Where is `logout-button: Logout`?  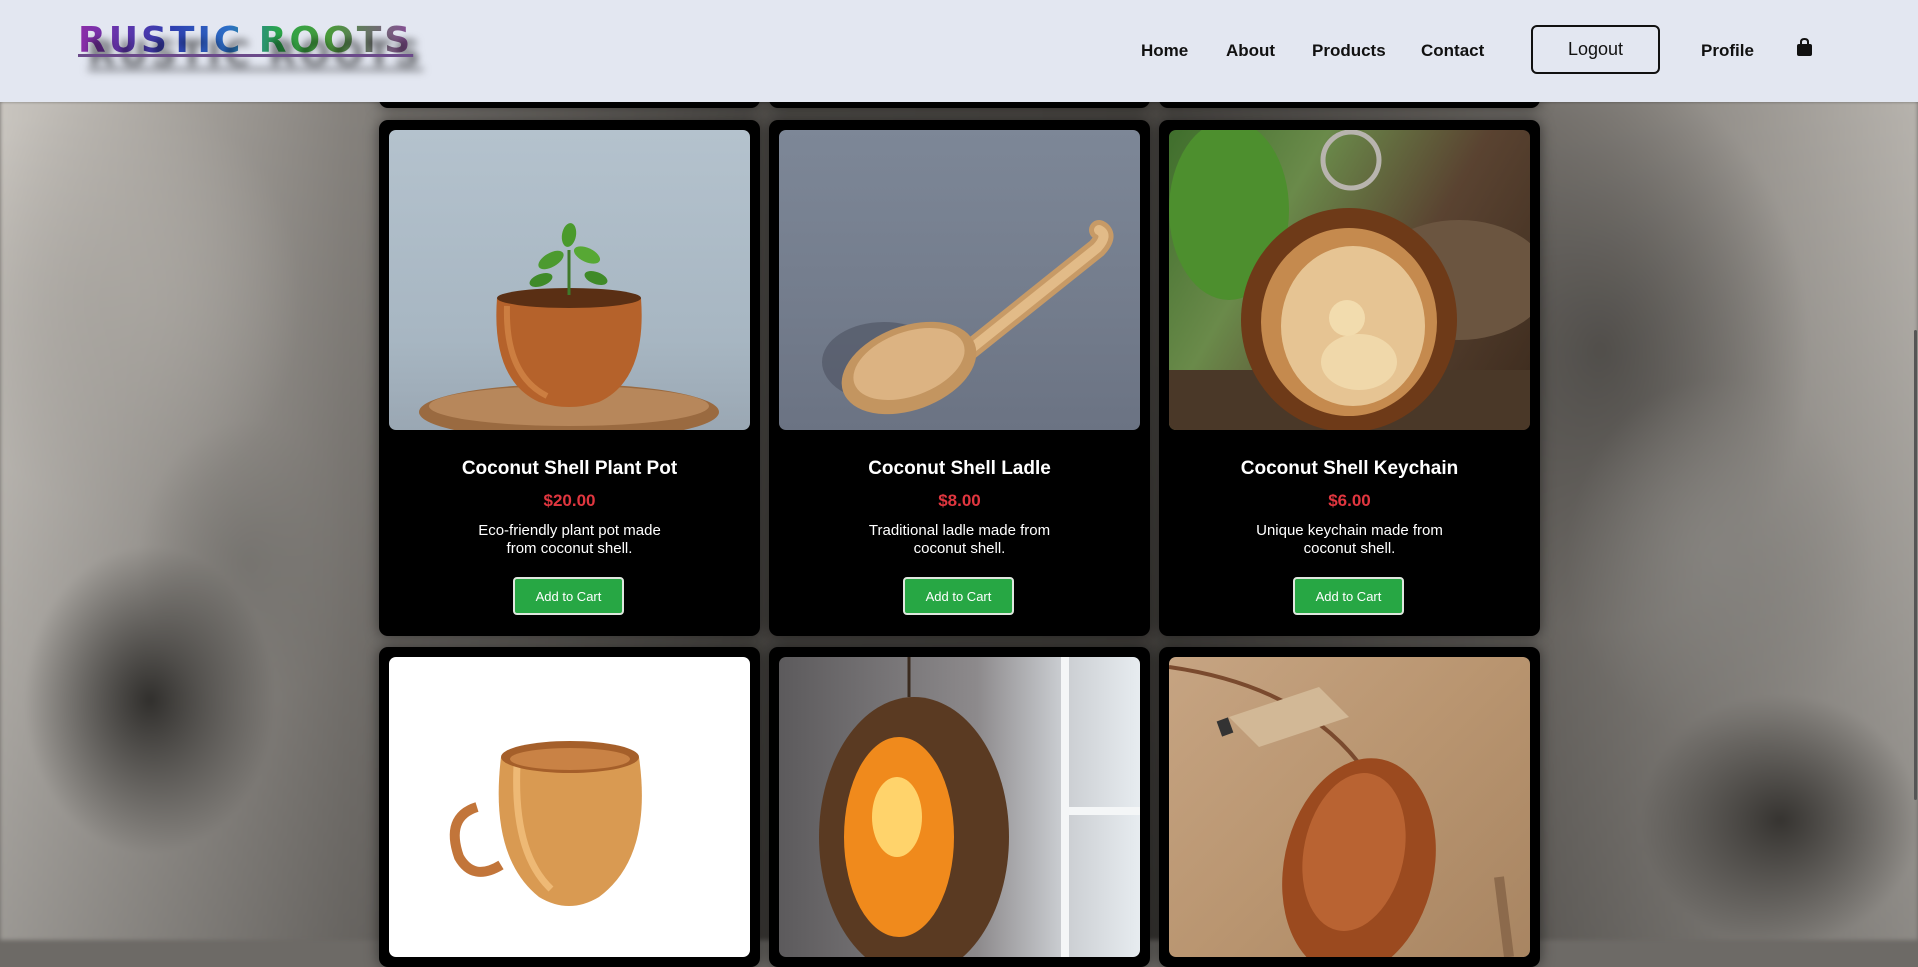
logout-button: Logout is located at coordinates (1595, 49).